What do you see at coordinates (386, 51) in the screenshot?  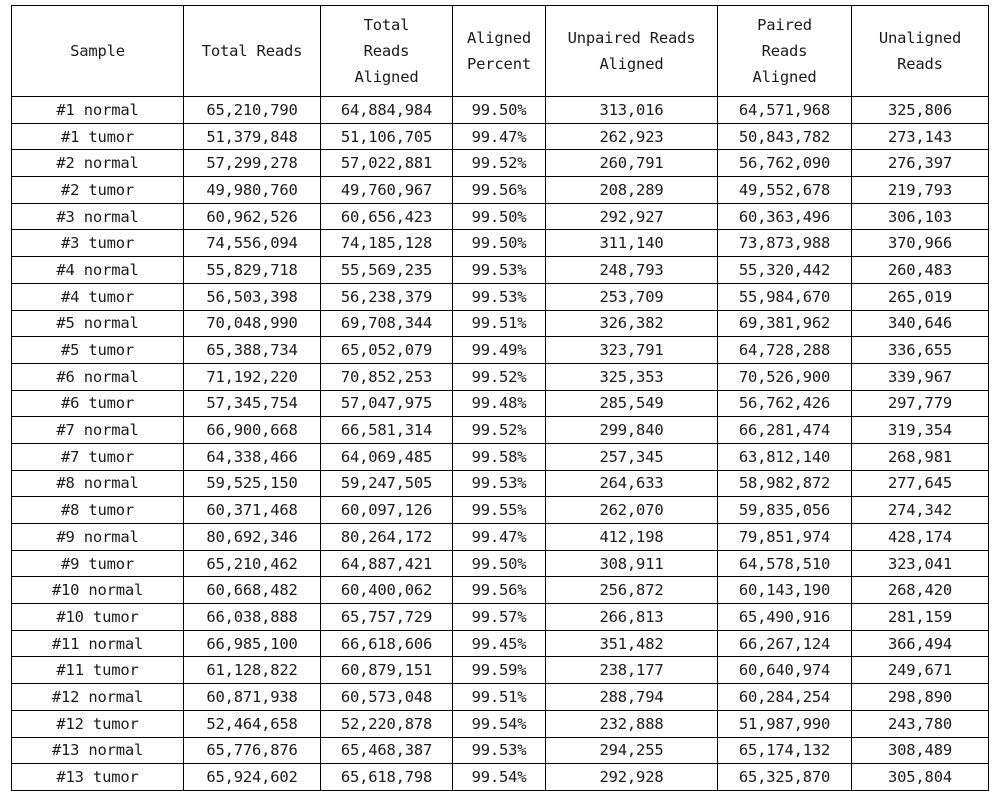 I see `column-header-total-reads-aligned: Total Reads Aligned` at bounding box center [386, 51].